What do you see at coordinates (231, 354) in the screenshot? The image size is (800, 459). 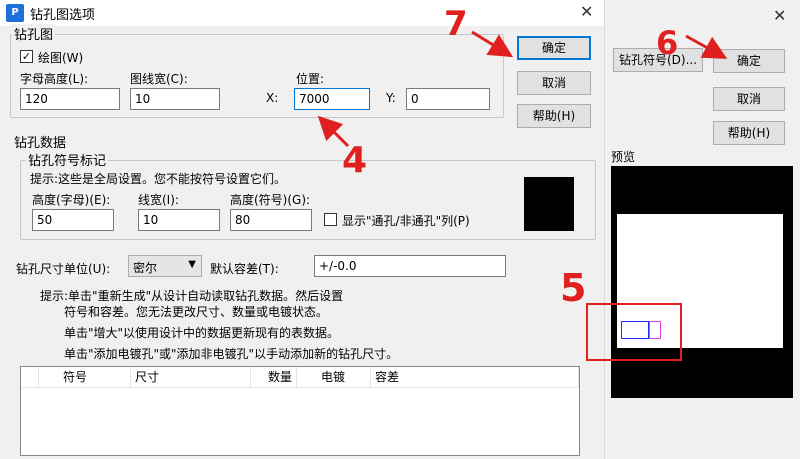 I see `hint-line-4: 单击"添加电镀孔"或"添加非电镀孔"以手动添加新的钻孔尺寸。` at bounding box center [231, 354].